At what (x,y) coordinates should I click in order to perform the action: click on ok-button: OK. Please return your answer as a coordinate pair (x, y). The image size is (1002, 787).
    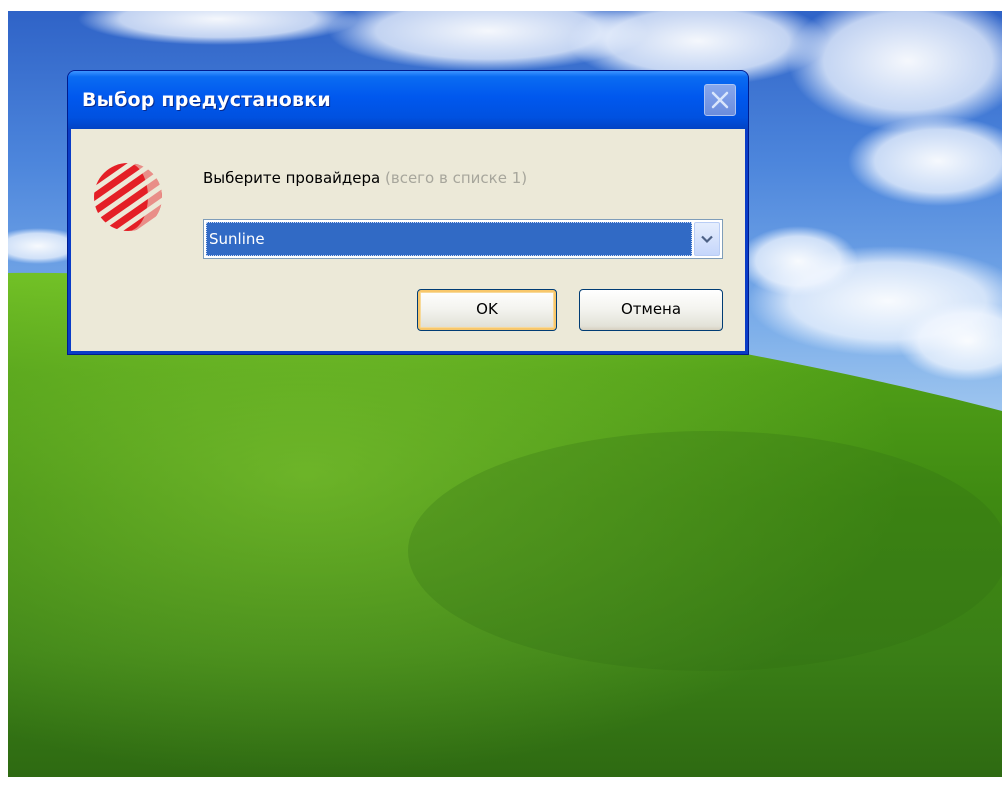
    Looking at the image, I should click on (487, 310).